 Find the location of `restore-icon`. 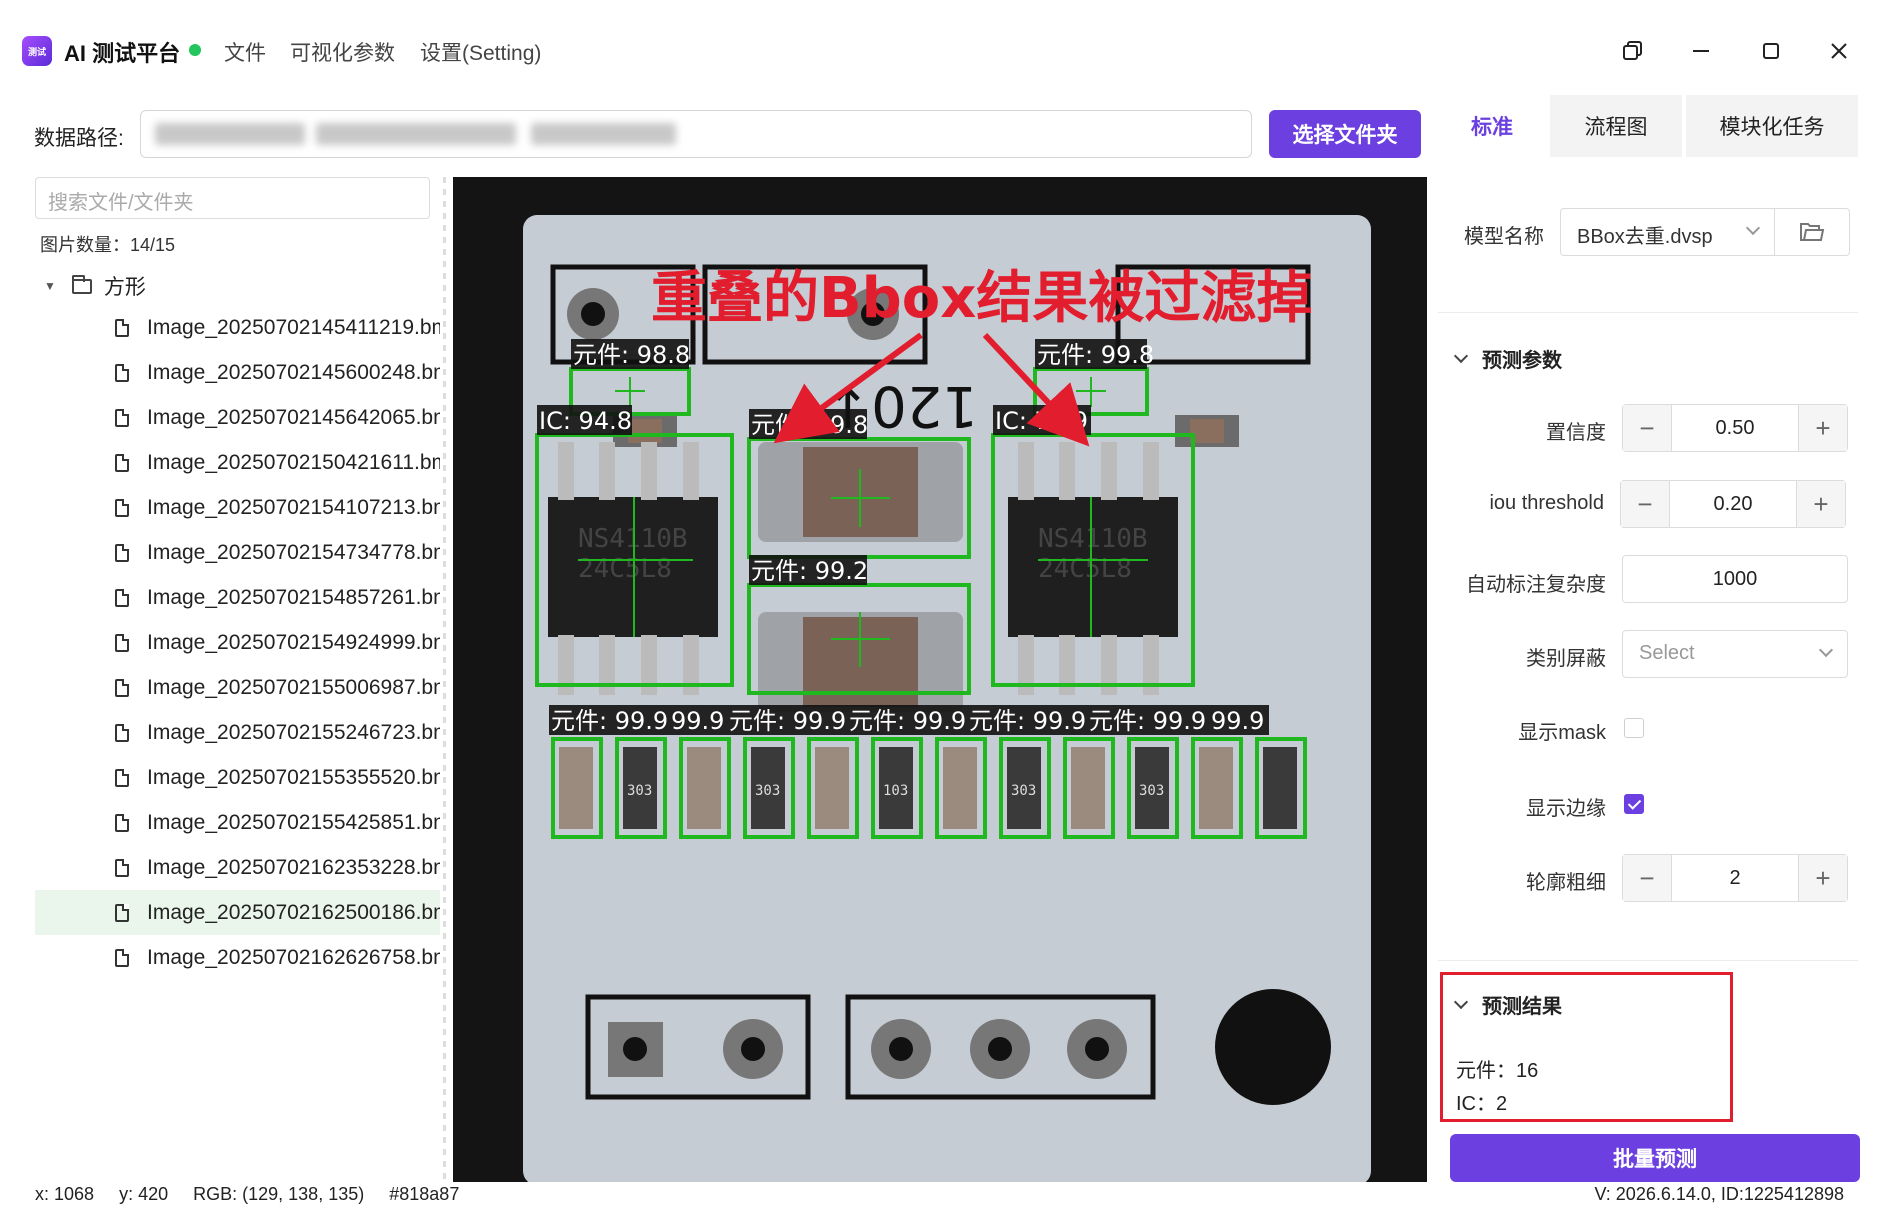

restore-icon is located at coordinates (1633, 51).